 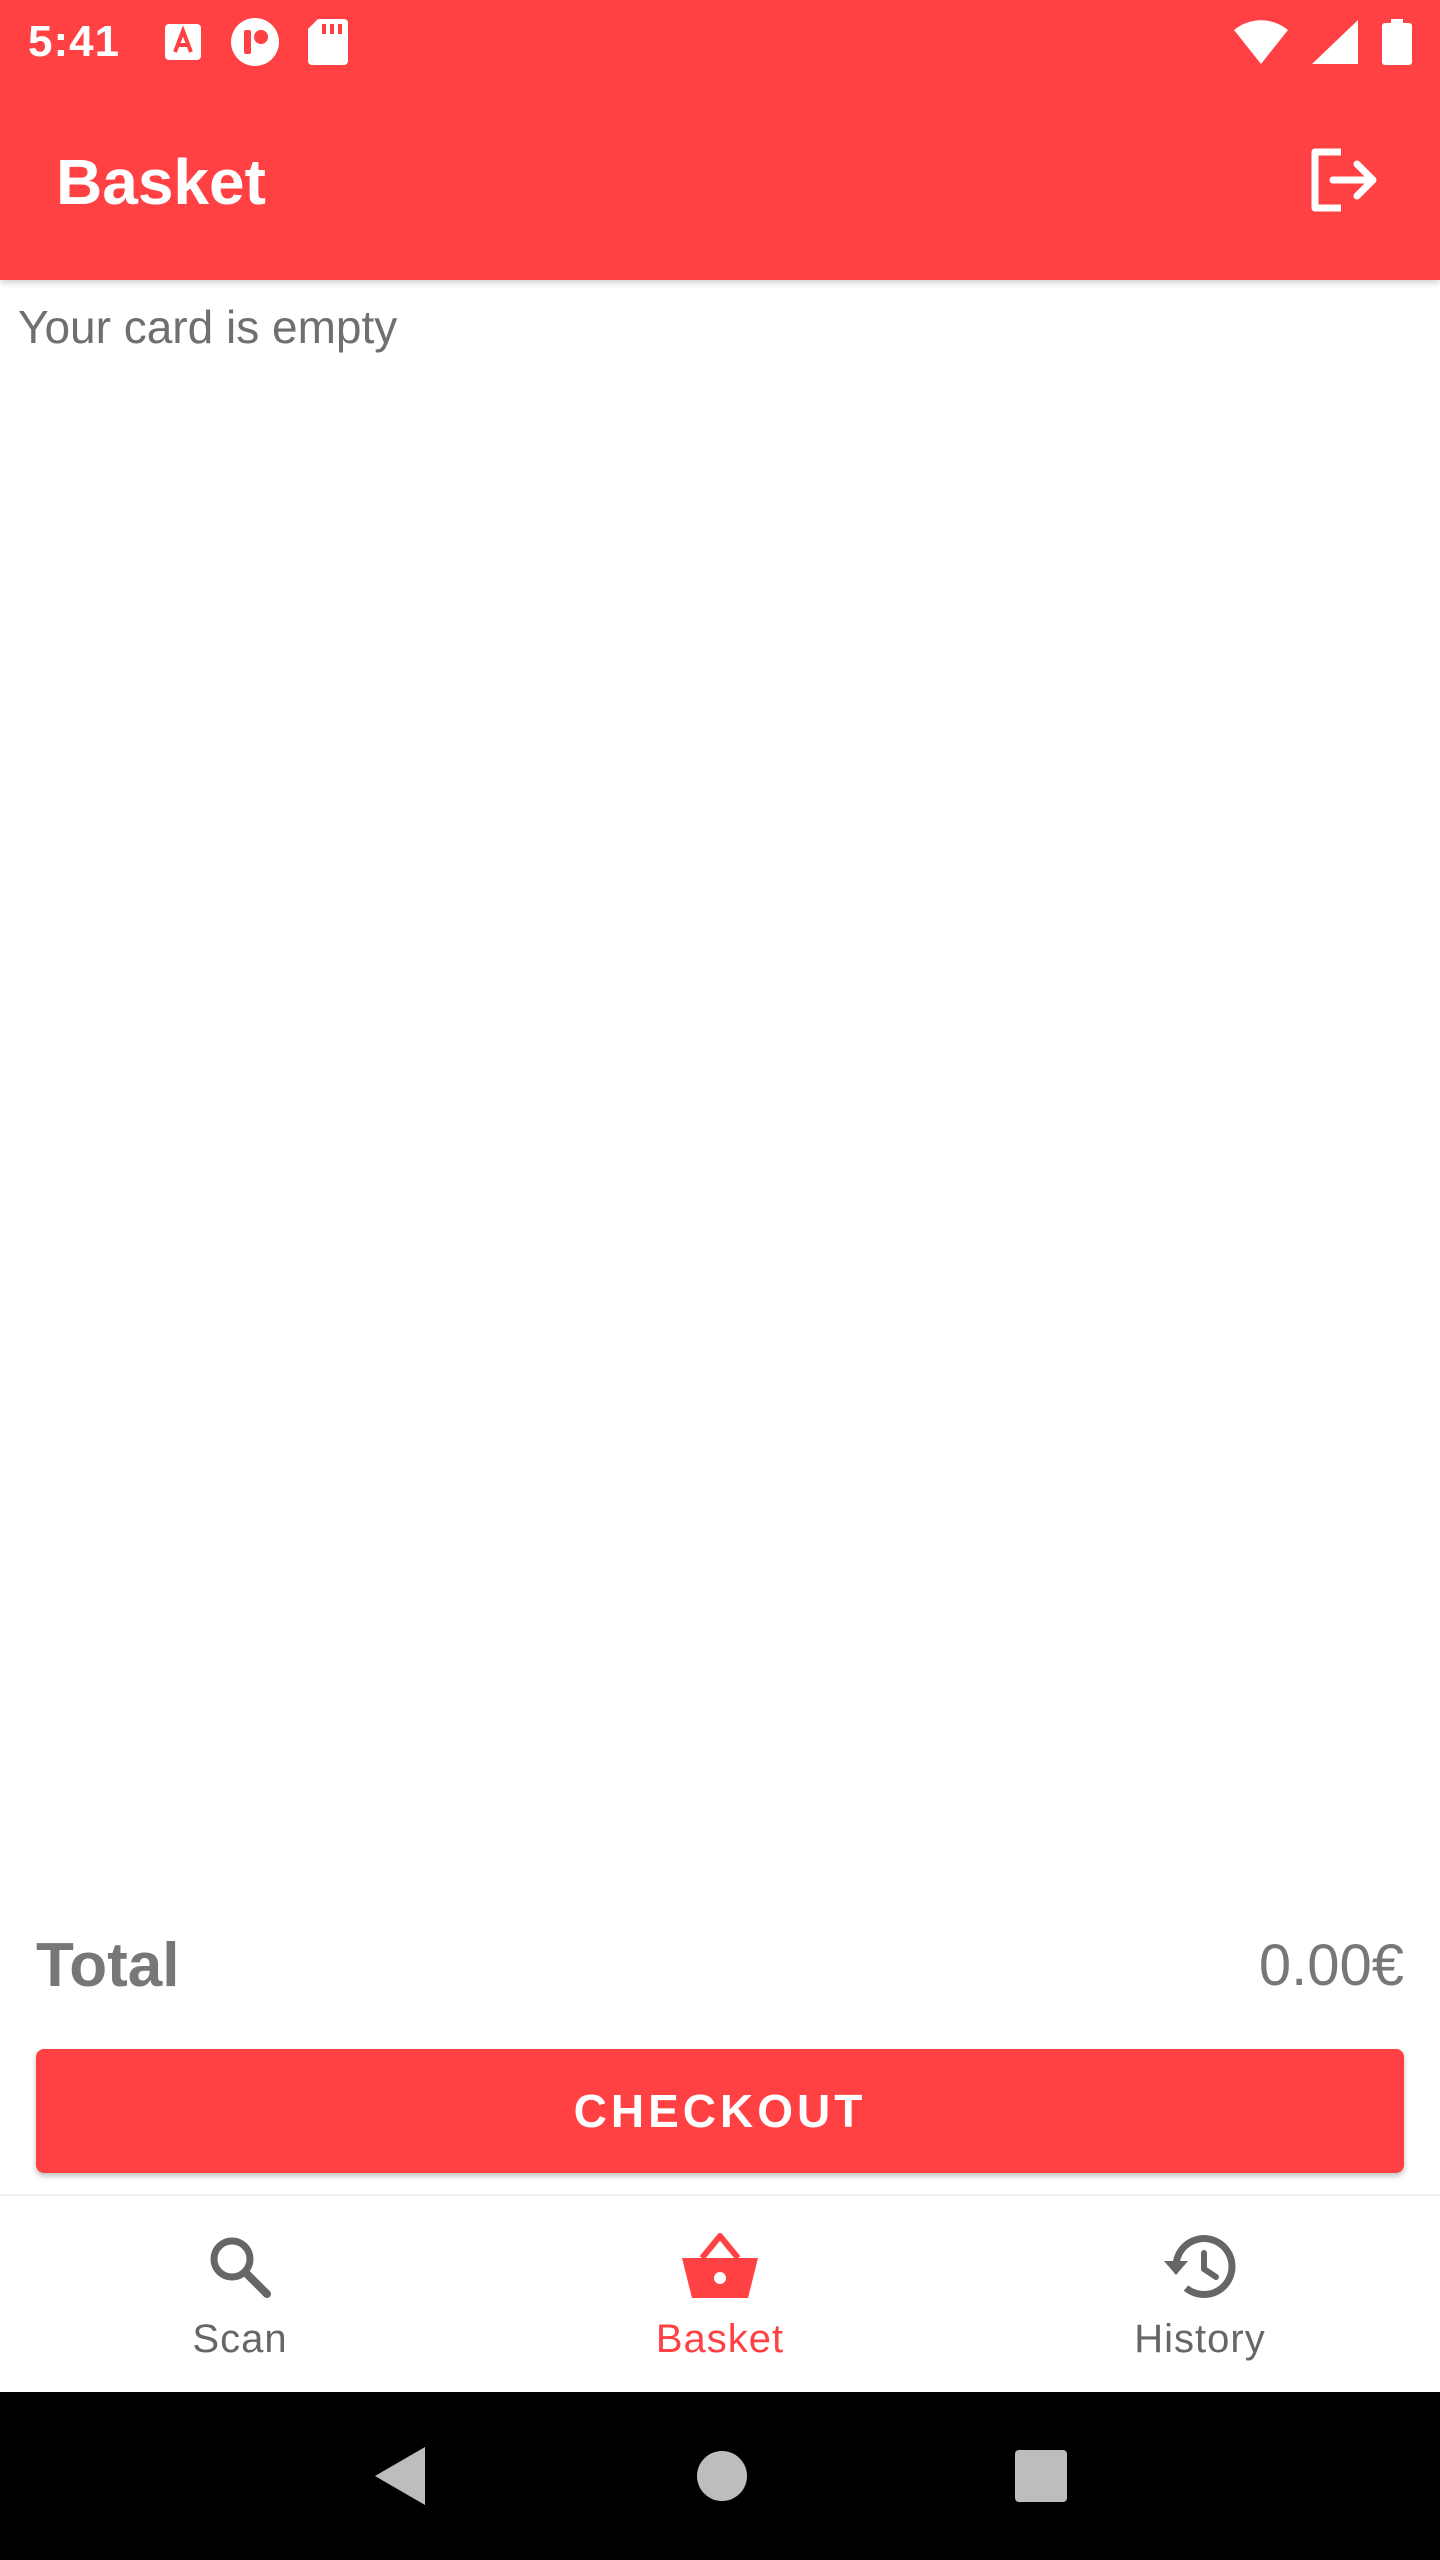 I want to click on wifi-icon, so click(x=1261, y=42).